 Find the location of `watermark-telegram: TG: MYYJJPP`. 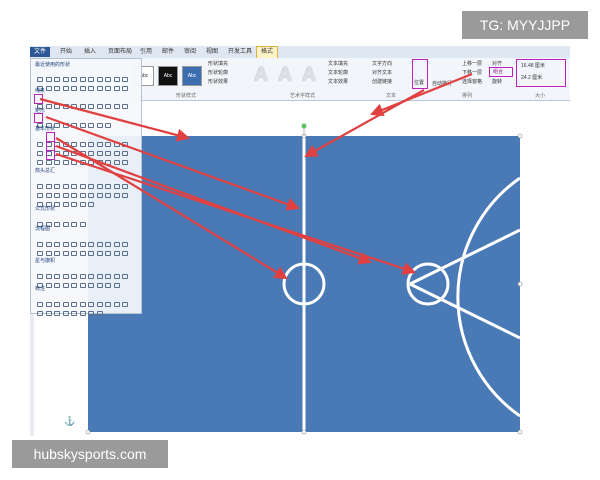

watermark-telegram: TG: MYYJJPP is located at coordinates (525, 25).